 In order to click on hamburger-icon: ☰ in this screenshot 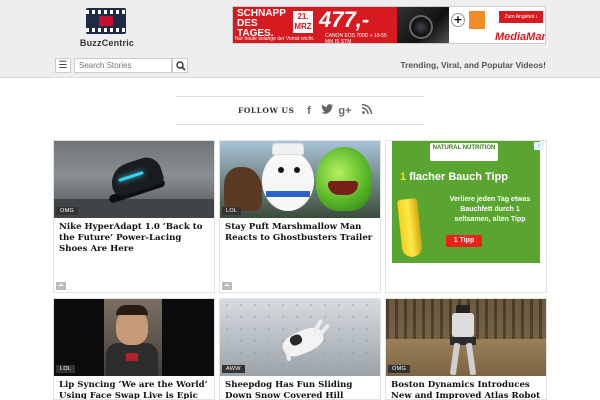, I will do `click(63, 65)`.